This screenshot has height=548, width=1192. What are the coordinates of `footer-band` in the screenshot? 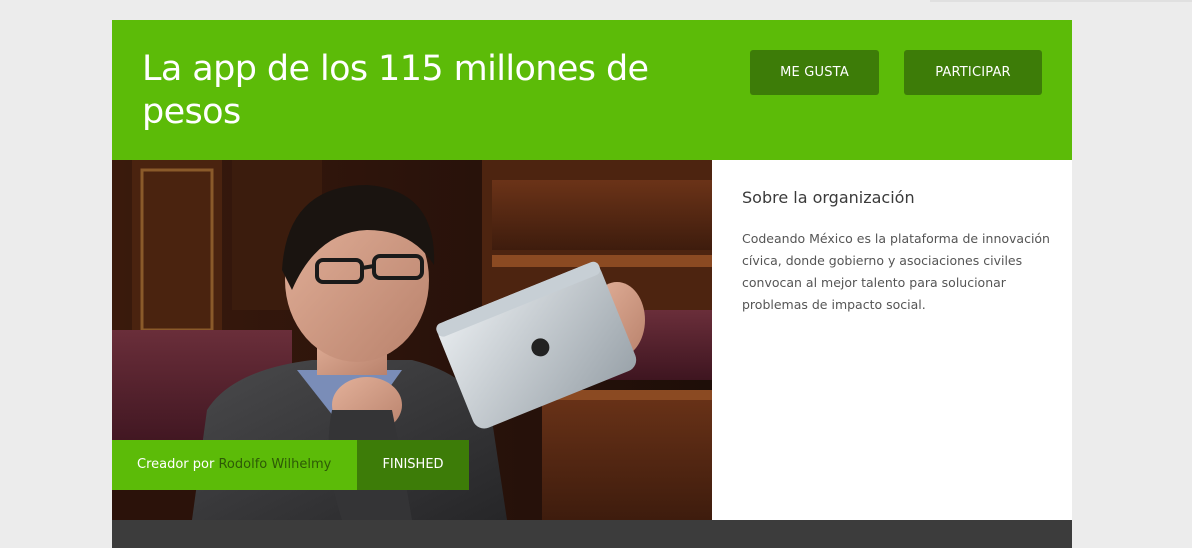 It's located at (592, 534).